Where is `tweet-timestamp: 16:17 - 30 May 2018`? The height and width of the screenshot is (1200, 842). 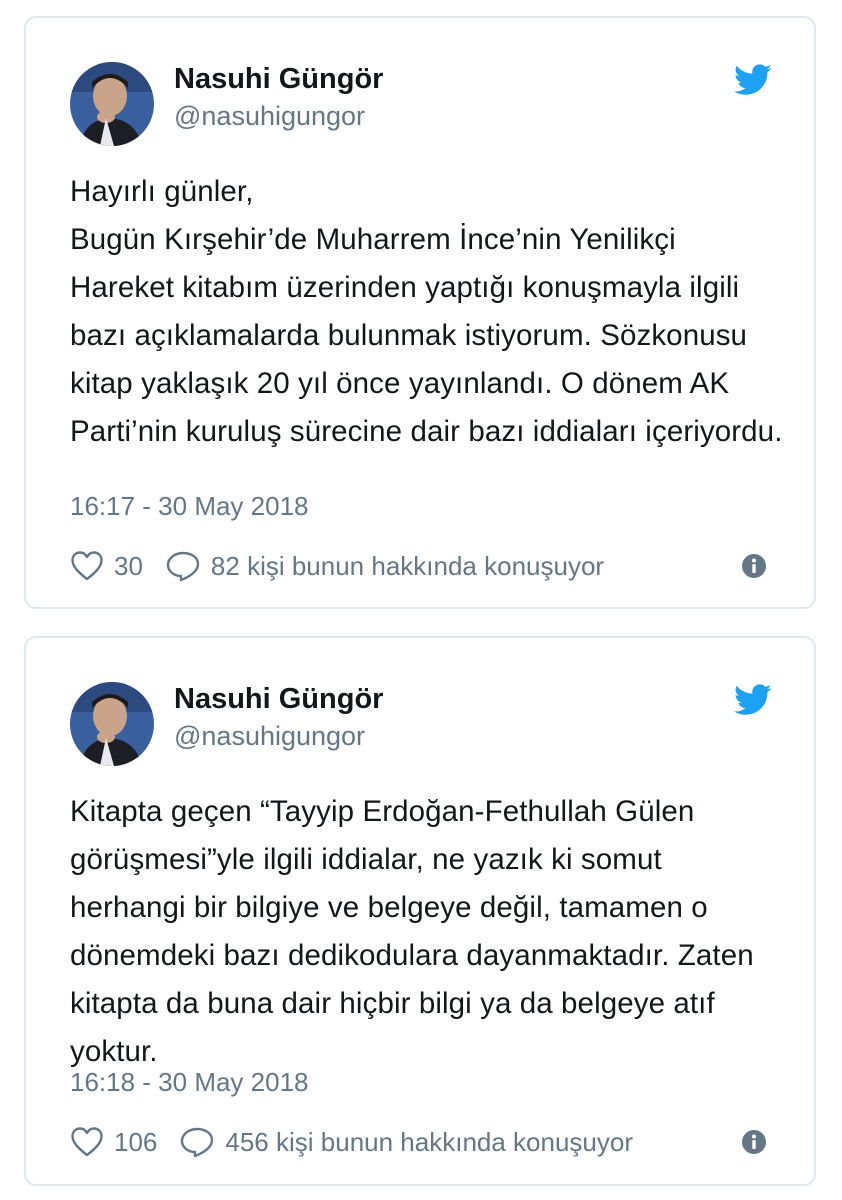 tweet-timestamp: 16:17 - 30 May 2018 is located at coordinates (189, 506).